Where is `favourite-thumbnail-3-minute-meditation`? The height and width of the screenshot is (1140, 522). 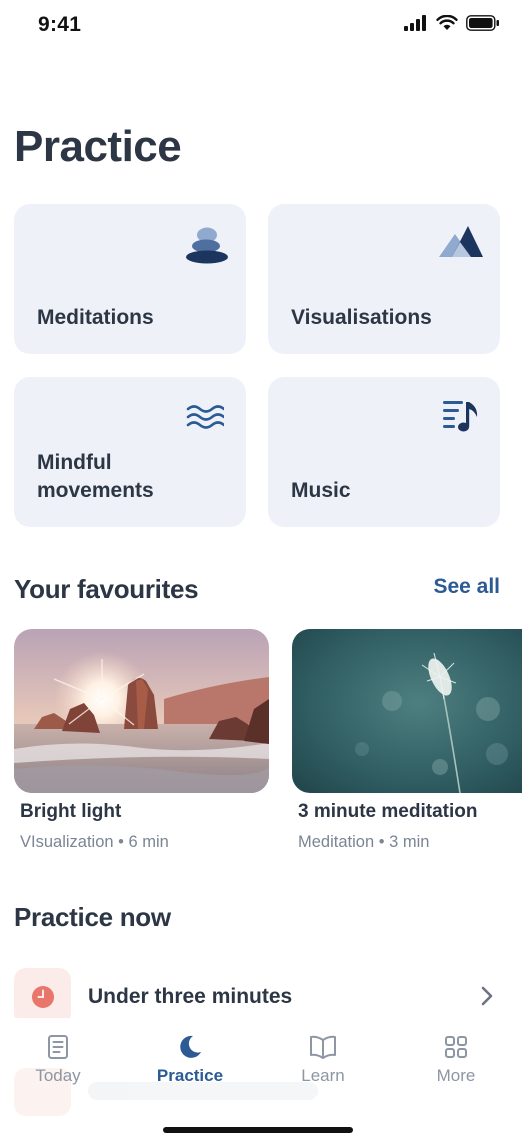 favourite-thumbnail-3-minute-meditation is located at coordinates (407, 711).